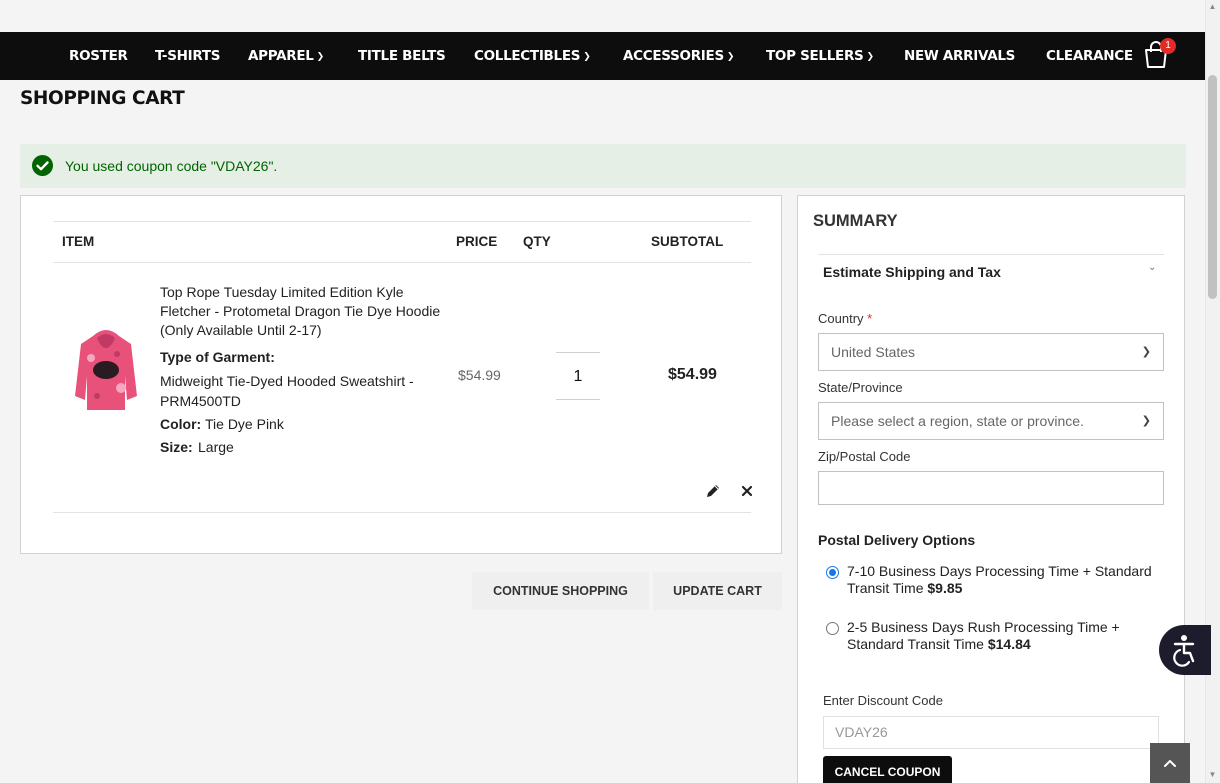  I want to click on nav-item-clearance: CLEARANCE, so click(1089, 56).